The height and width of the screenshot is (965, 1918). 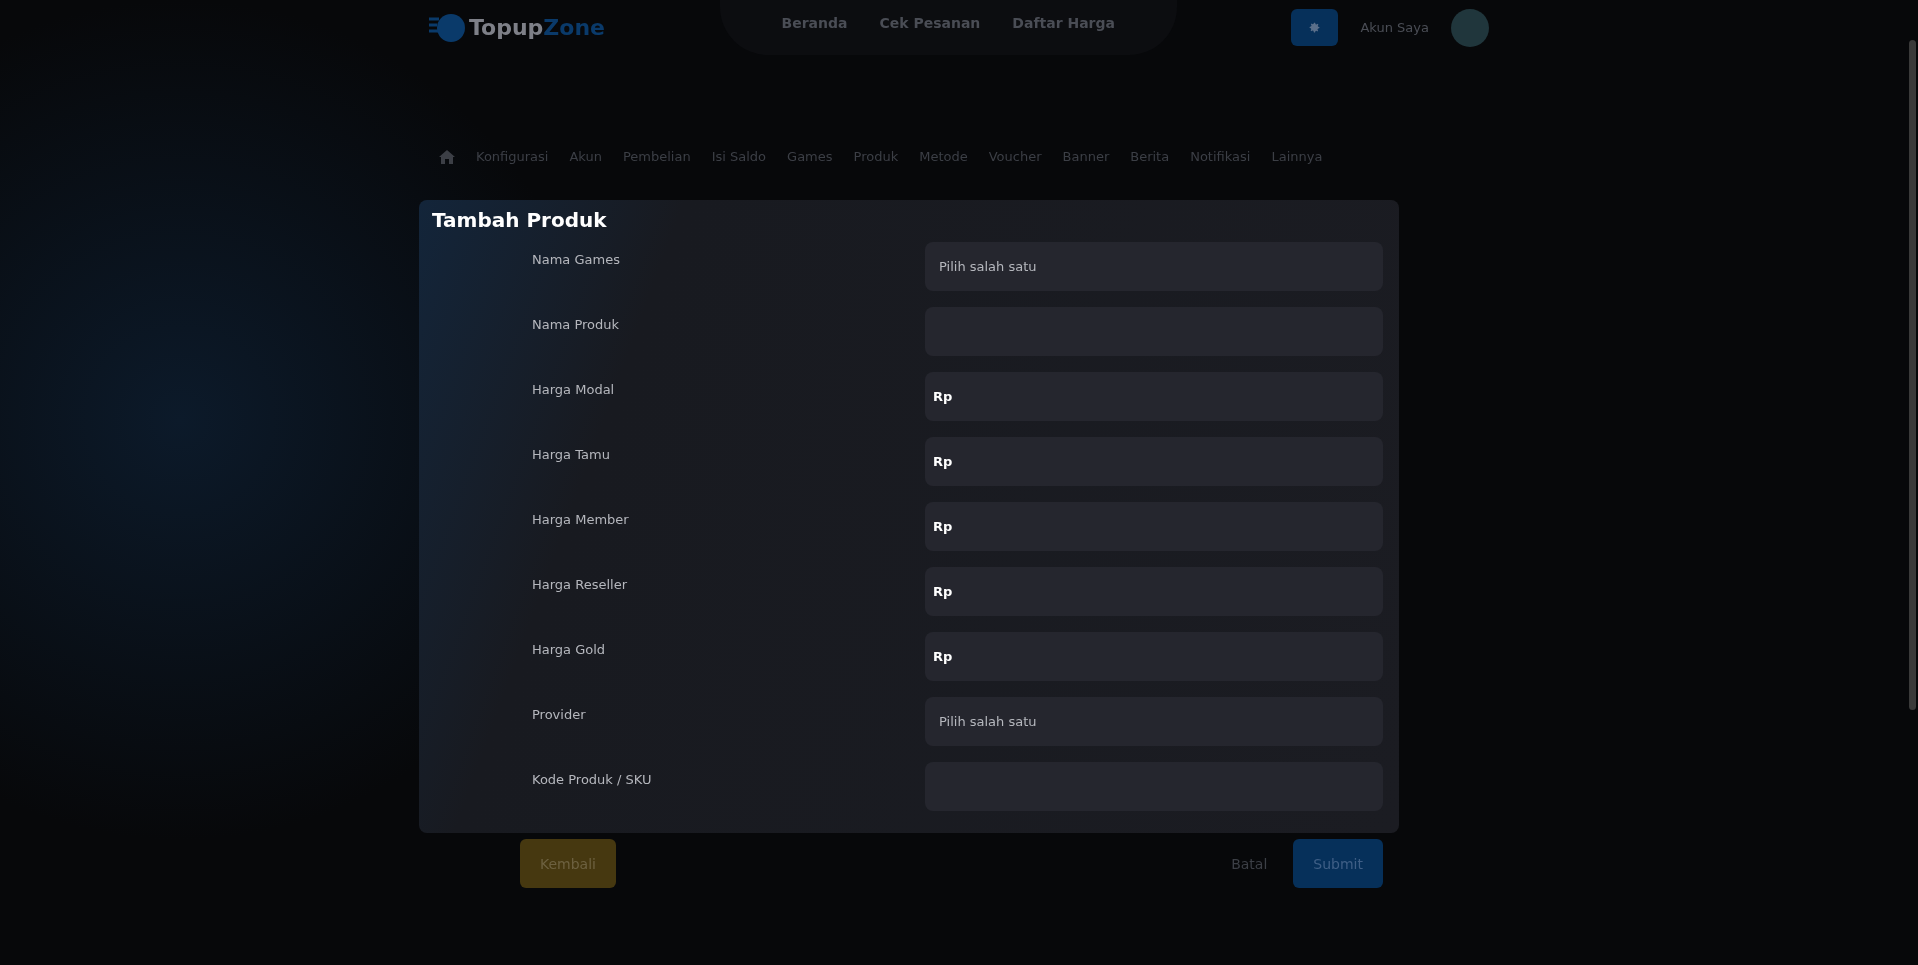 I want to click on form-title: Tambah Produk, so click(x=520, y=220).